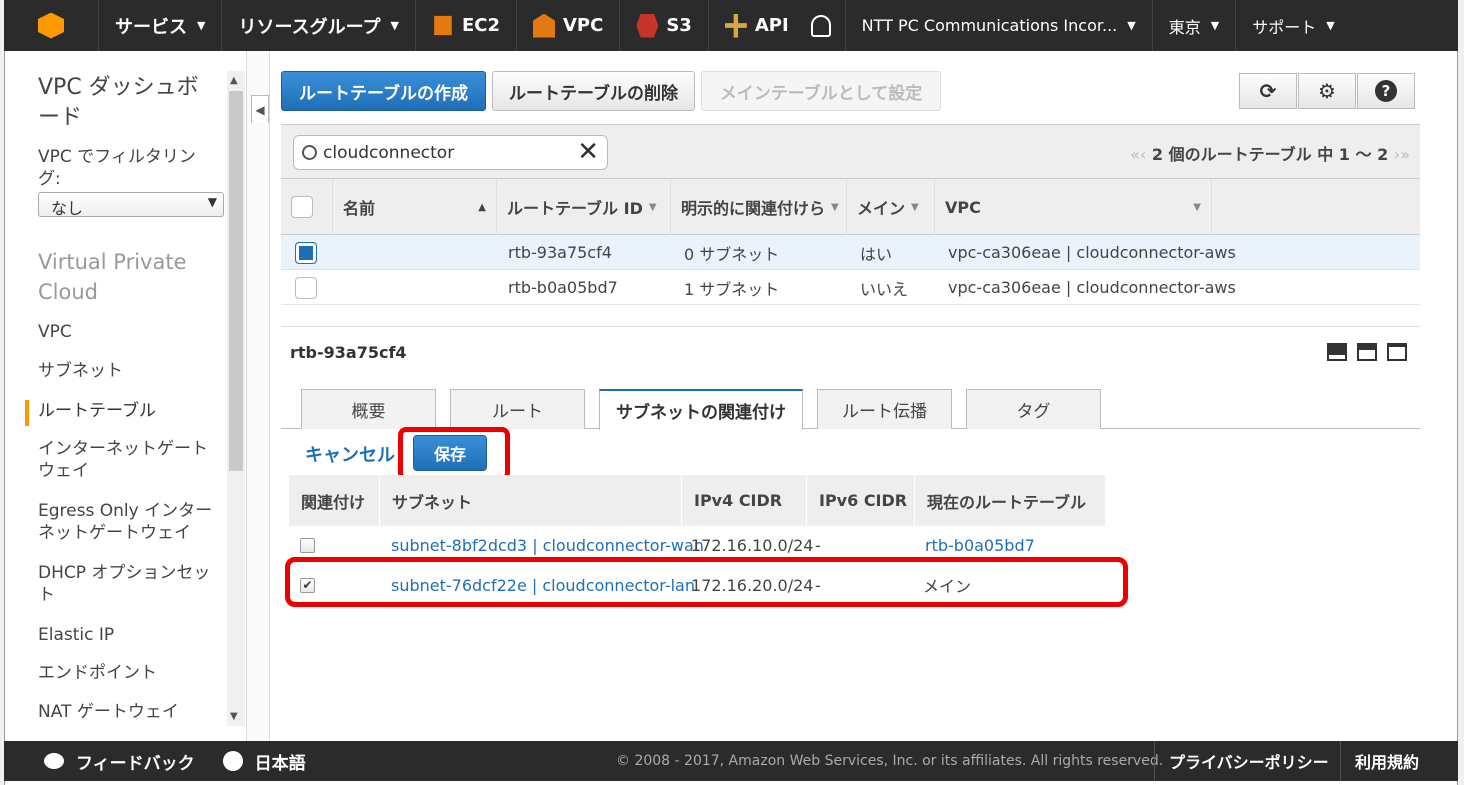 Image resolution: width=1464 pixels, height=785 pixels. I want to click on divider, so click(850, 326).